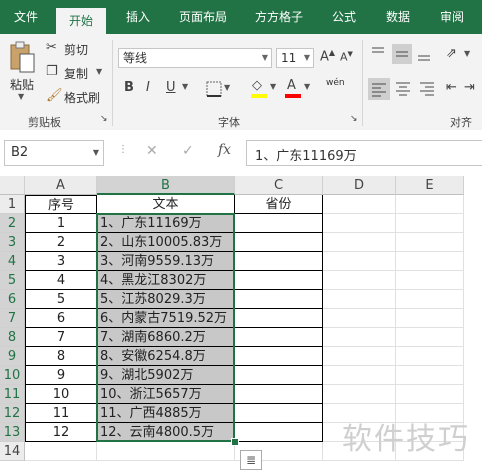 This screenshot has height=471, width=482. I want to click on table-cell-text: 2、山东10005.83万, so click(166, 242).